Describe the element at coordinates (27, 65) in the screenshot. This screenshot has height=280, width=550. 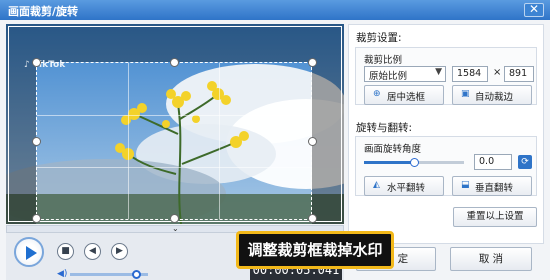
I see `tiktok-icon: ♪` at that location.